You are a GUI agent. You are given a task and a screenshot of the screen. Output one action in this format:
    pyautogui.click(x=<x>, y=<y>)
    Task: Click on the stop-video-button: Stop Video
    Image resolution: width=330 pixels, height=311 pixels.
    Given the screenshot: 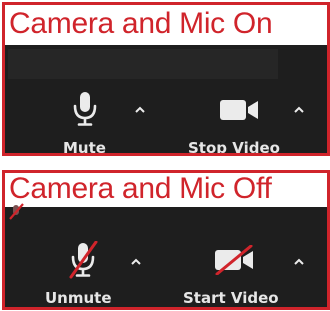 What is the action you would take?
    pyautogui.click(x=235, y=120)
    